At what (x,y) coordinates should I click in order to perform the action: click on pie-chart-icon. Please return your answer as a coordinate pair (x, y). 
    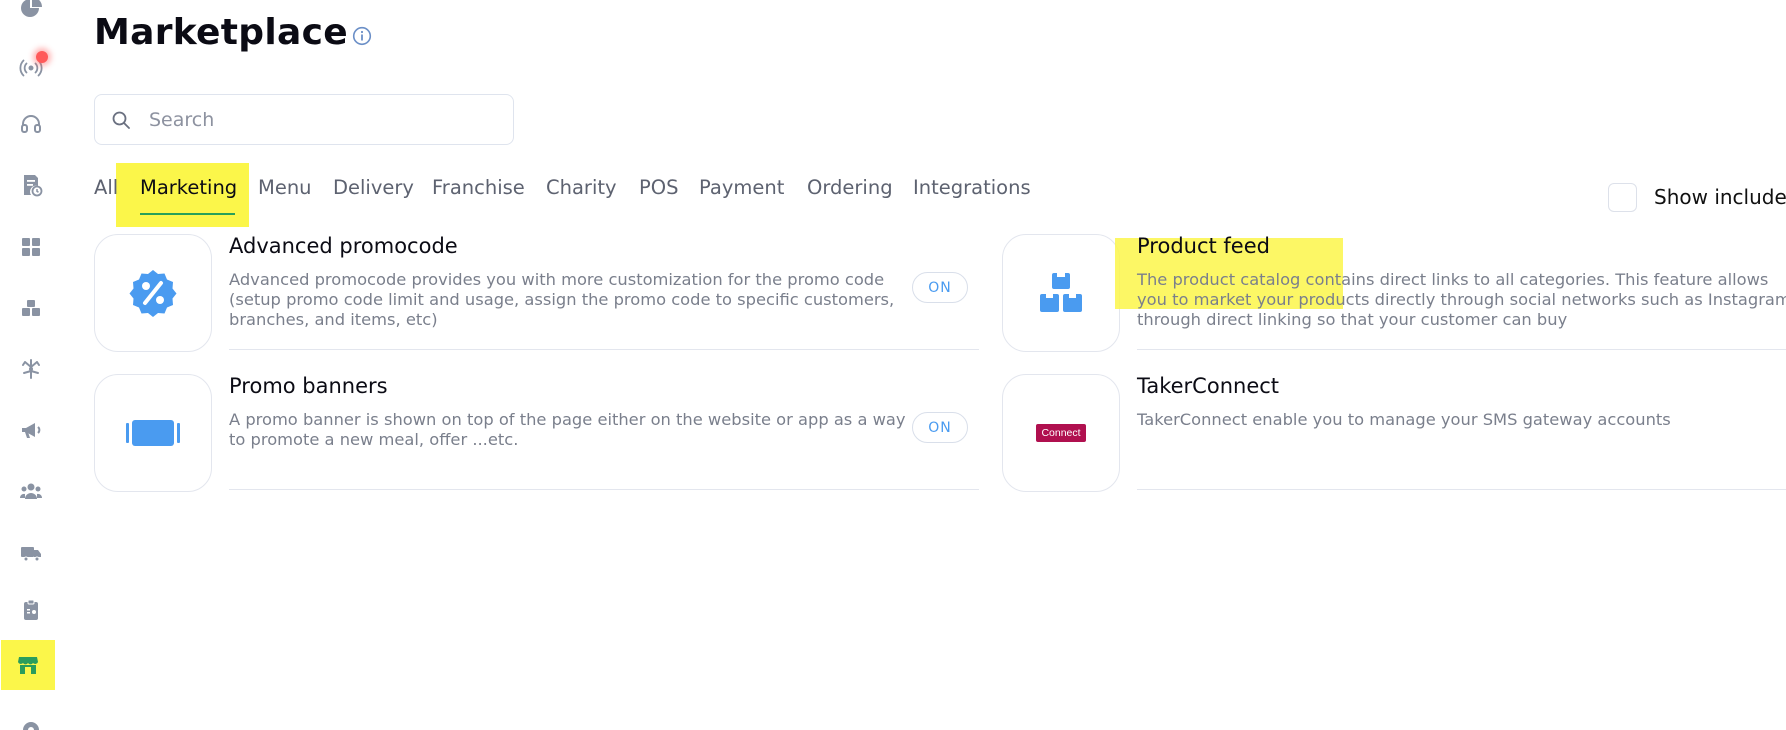
    Looking at the image, I should click on (31, 8).